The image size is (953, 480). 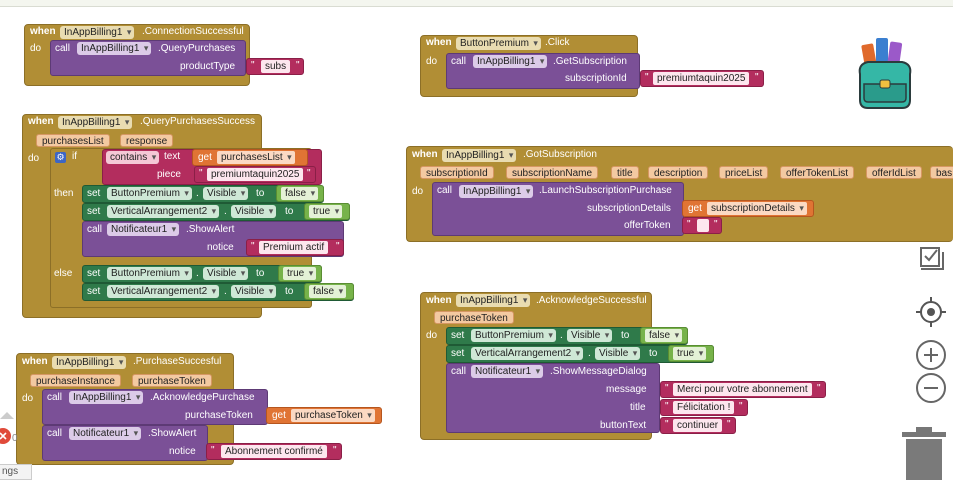 What do you see at coordinates (41, 121) in the screenshot?
I see `when-label: when` at bounding box center [41, 121].